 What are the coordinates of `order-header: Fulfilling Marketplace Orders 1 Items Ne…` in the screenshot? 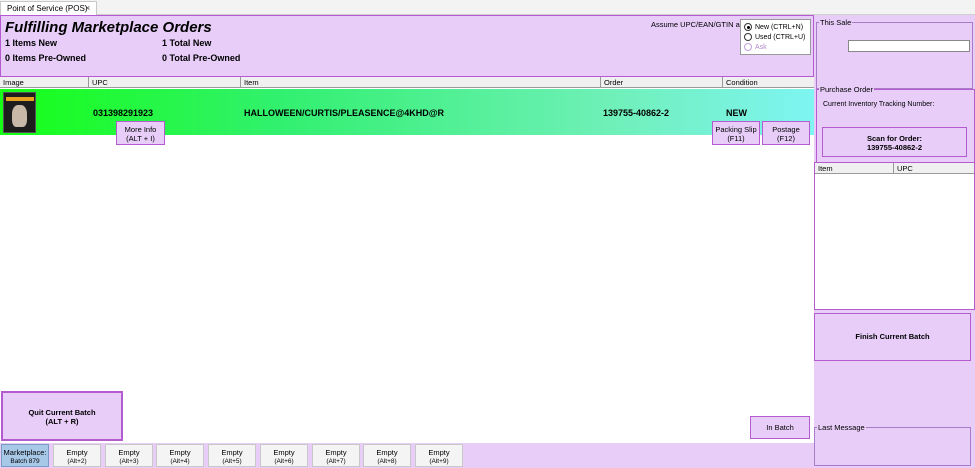 It's located at (407, 46).